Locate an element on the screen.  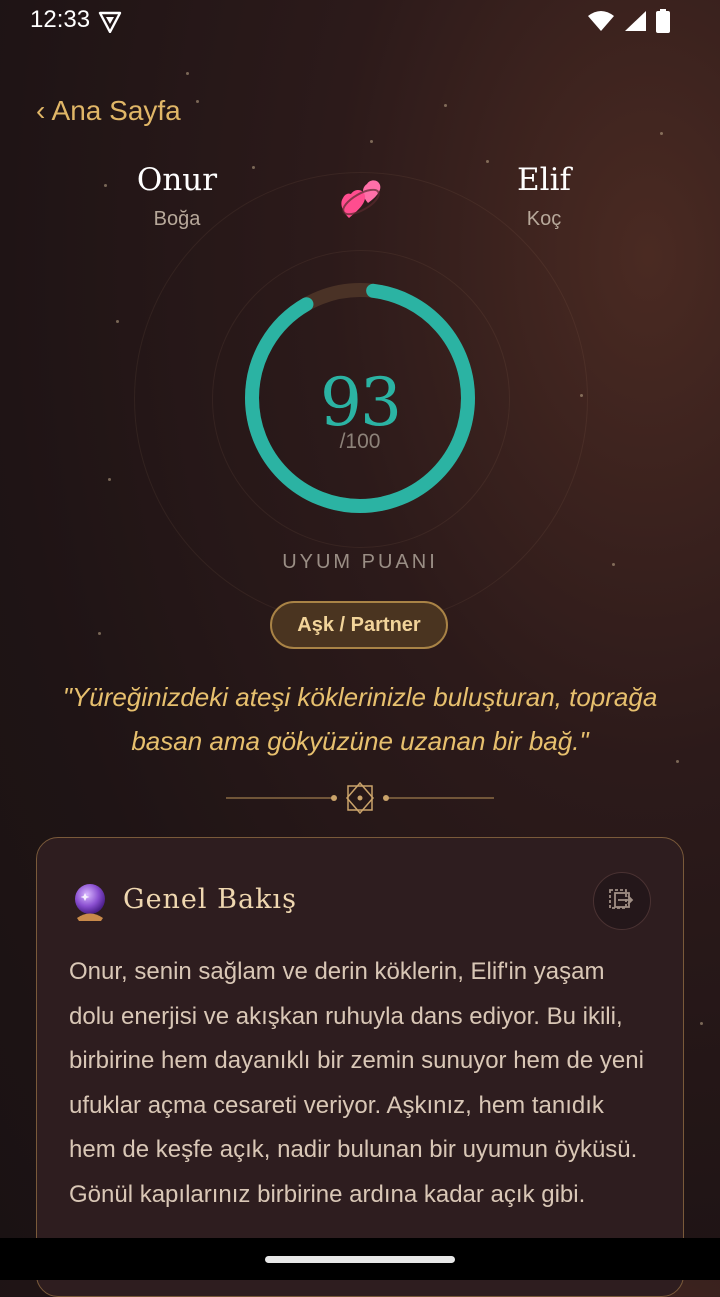
signal-icon is located at coordinates (635, 23).